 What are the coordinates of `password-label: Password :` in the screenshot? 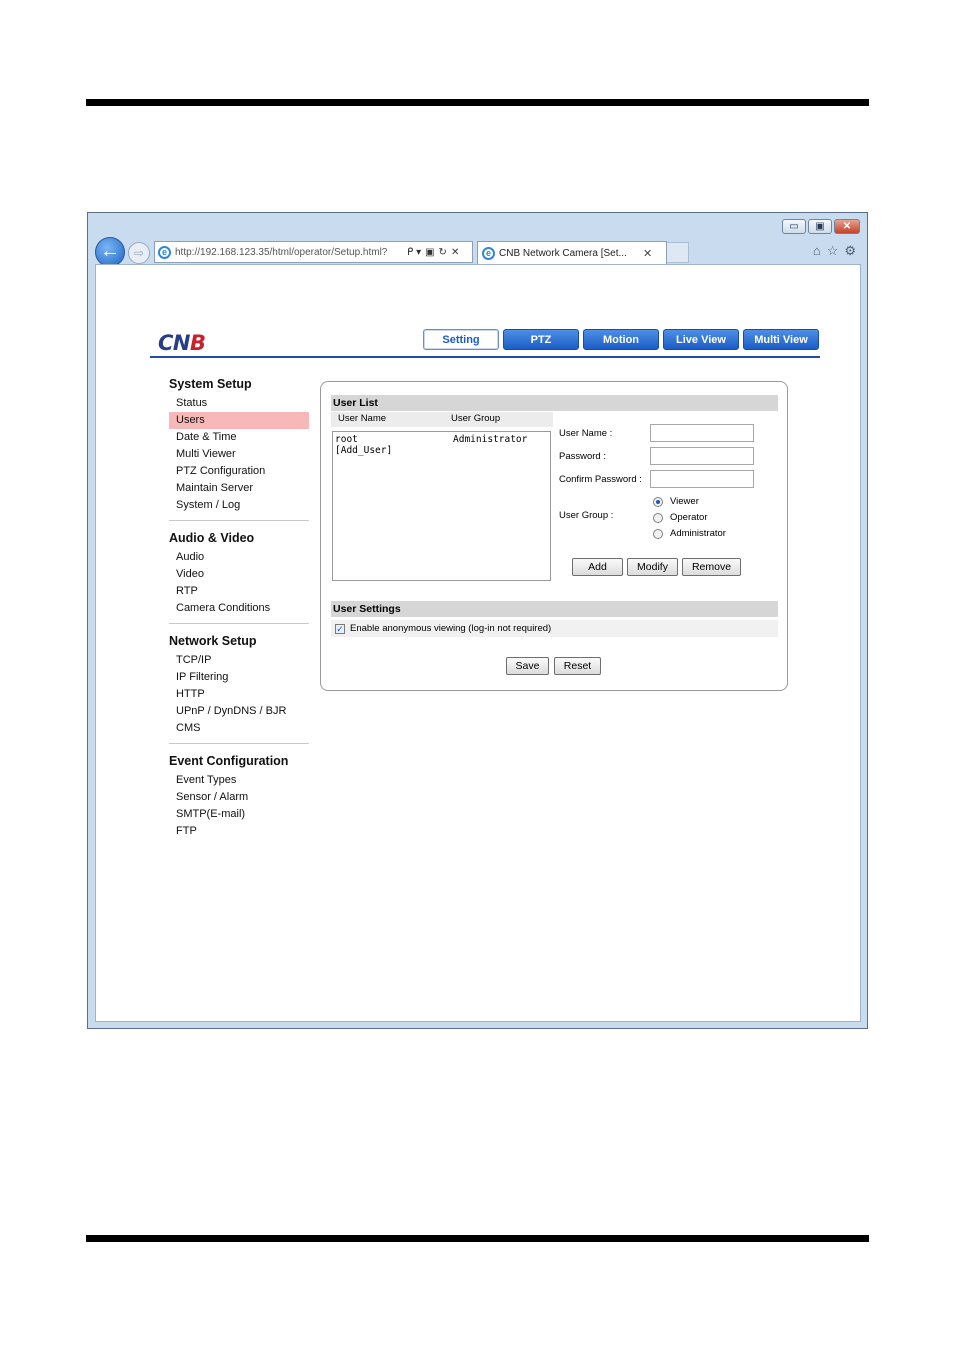 It's located at (582, 456).